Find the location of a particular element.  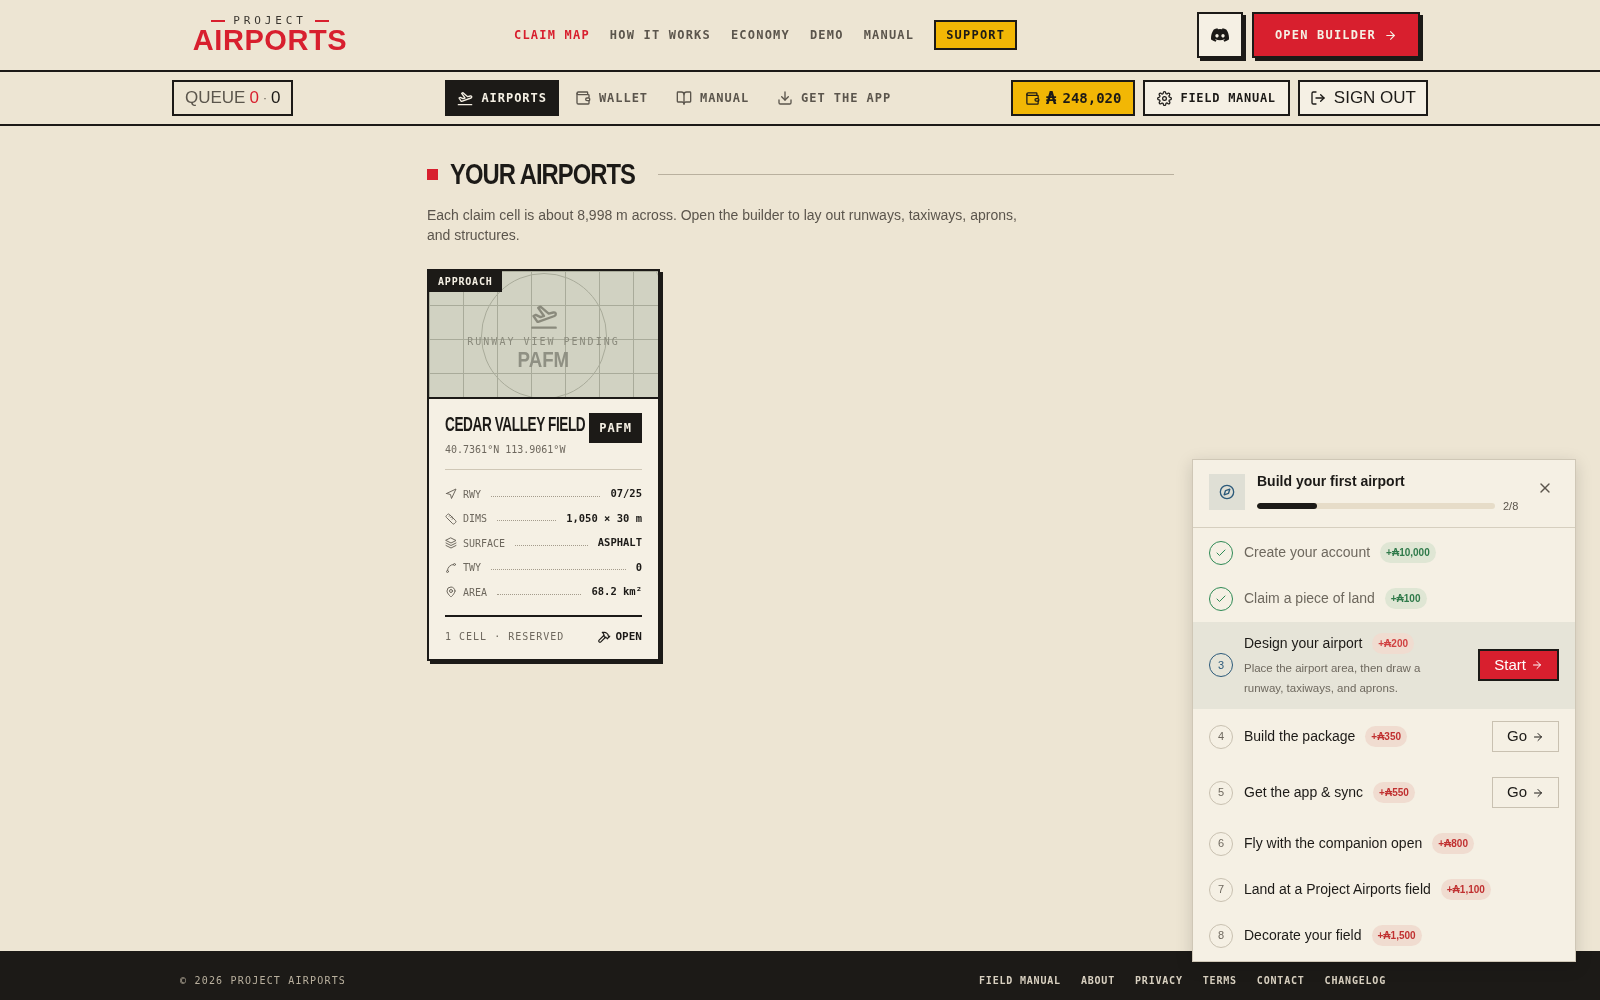

field-manual-button: FIELD MANUAL is located at coordinates (1216, 98).